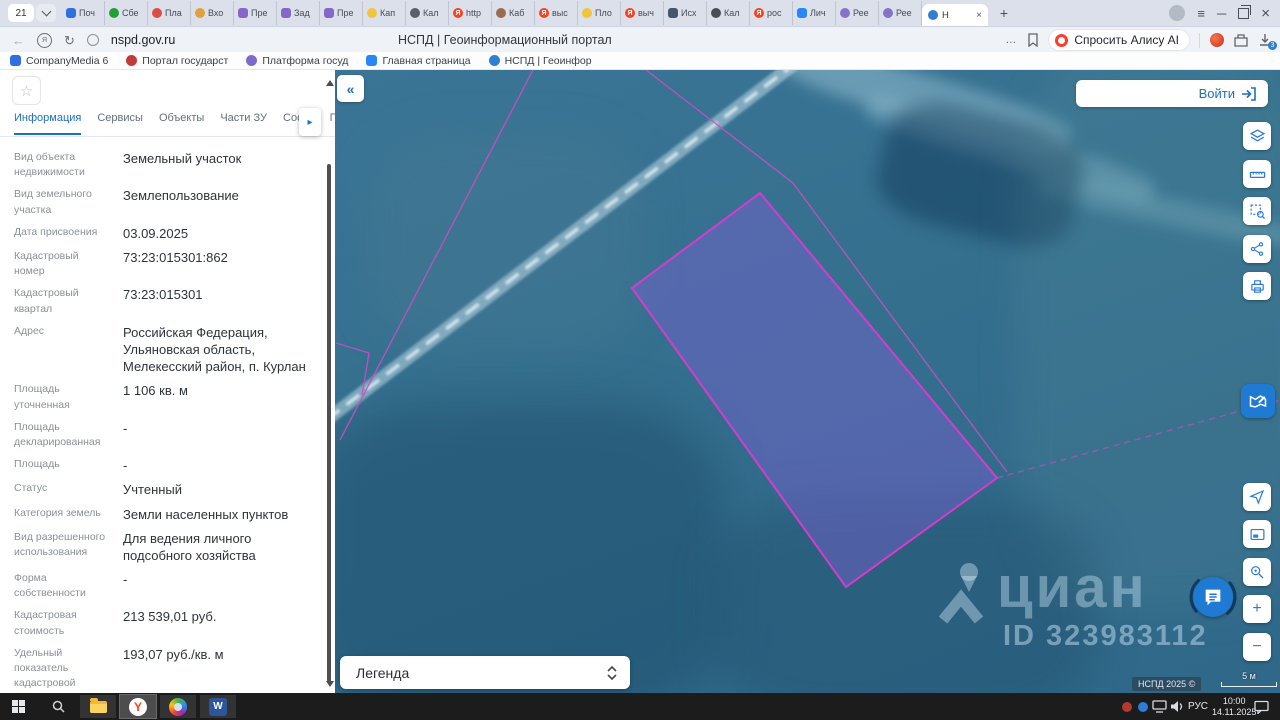 The height and width of the screenshot is (720, 1280). What do you see at coordinates (120, 123) in the screenshot?
I see `panel-tab: Сервисы` at bounding box center [120, 123].